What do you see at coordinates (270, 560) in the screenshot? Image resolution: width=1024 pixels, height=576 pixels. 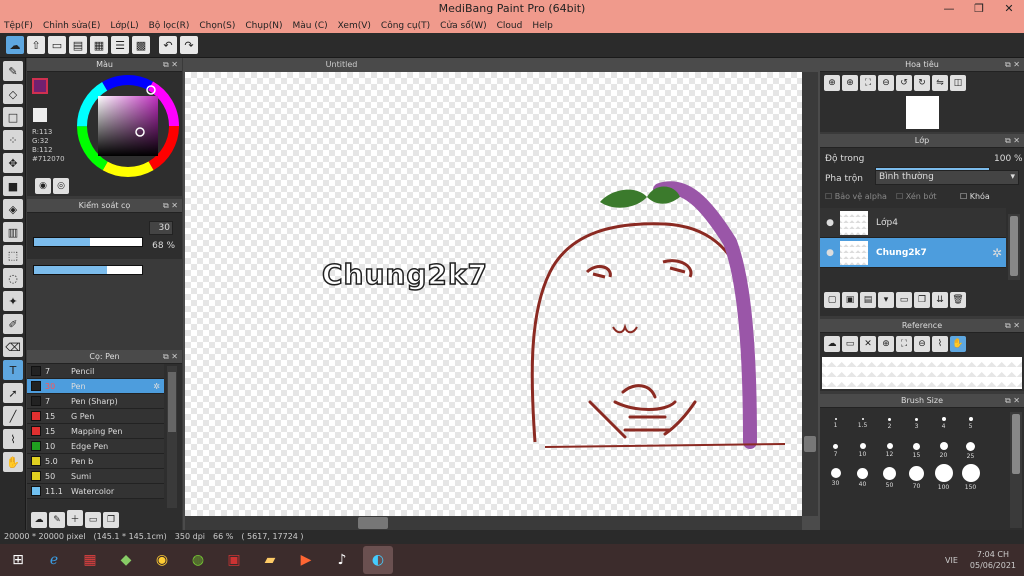 I see `file-explorer-icon: ▰` at bounding box center [270, 560].